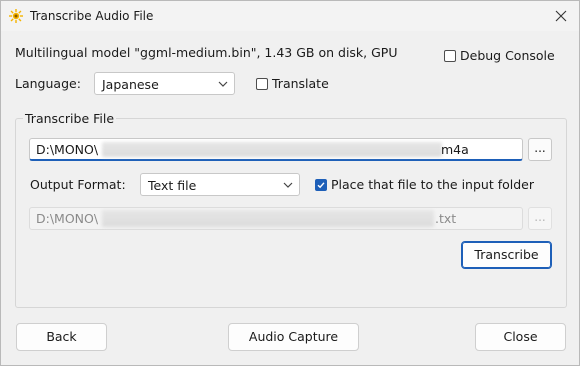  Describe the element at coordinates (220, 184) in the screenshot. I see `output-format-select: Text file` at that location.